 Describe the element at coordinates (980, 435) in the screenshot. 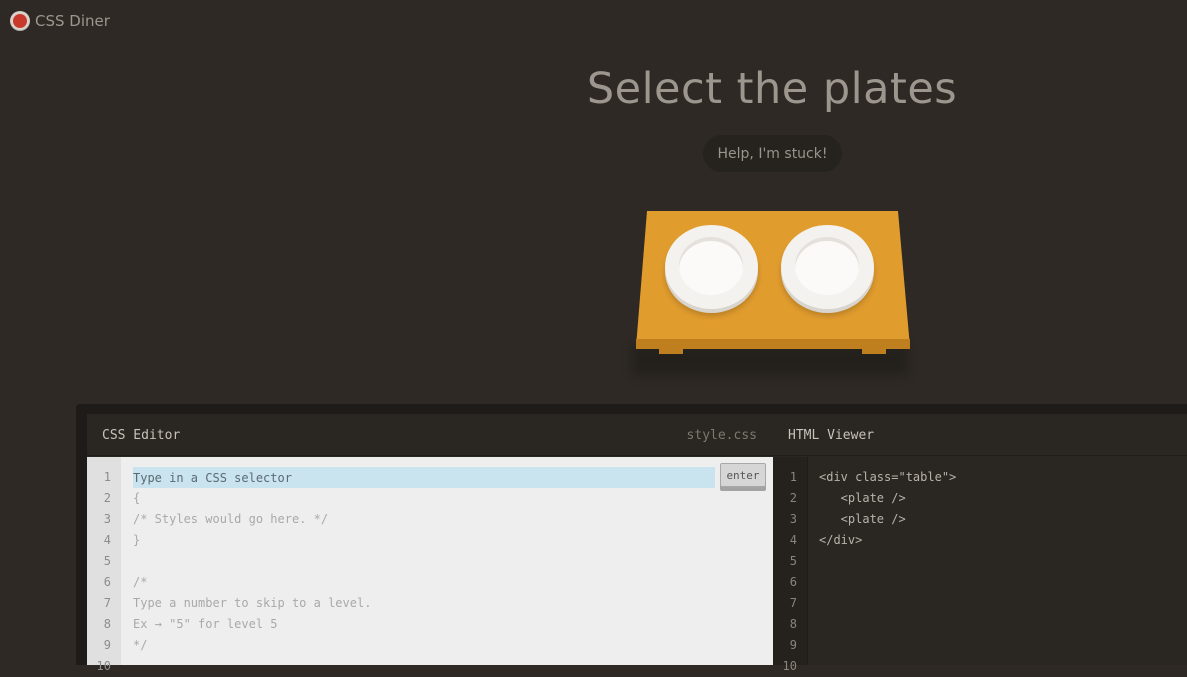

I see `html-viewer-header: HTML Viewer` at that location.